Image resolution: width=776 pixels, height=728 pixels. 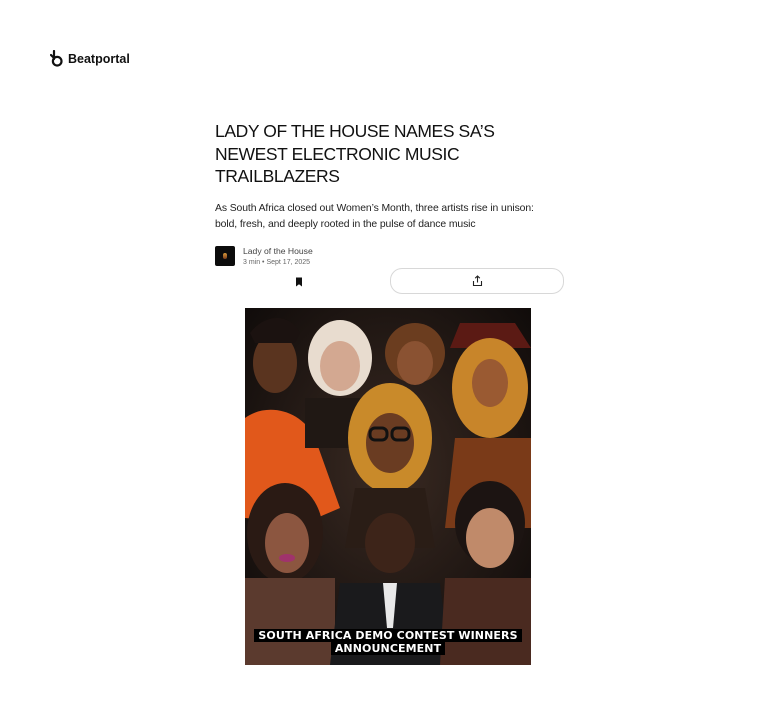 I want to click on article-meta: 3 min • Sept 17, 2025, so click(x=277, y=262).